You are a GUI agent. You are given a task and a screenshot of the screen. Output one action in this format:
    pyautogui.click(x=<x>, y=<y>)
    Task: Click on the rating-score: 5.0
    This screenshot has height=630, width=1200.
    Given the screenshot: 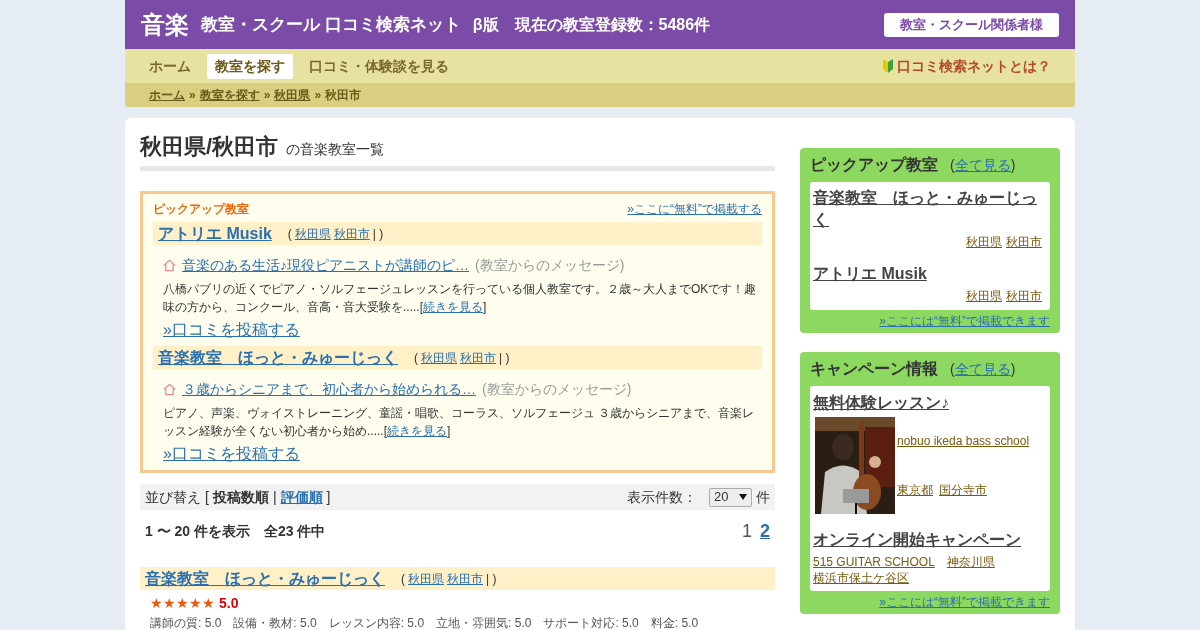 What is the action you would take?
    pyautogui.click(x=229, y=603)
    